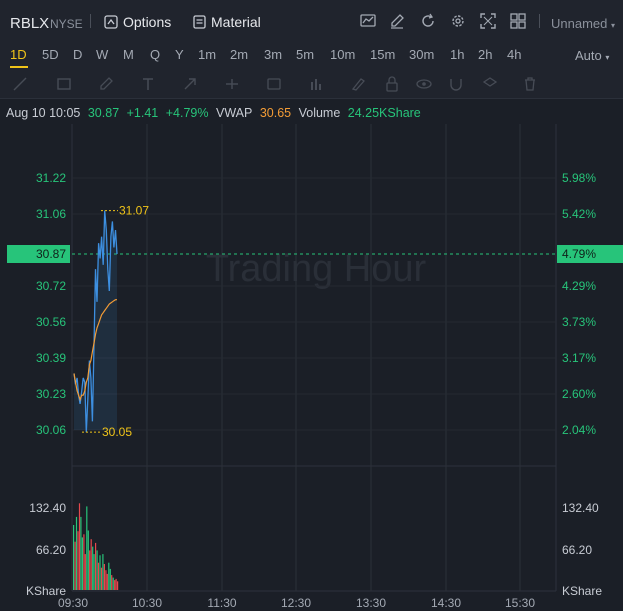 The width and height of the screenshot is (623, 611). I want to click on low-marker-label: 30.05, so click(117, 432).